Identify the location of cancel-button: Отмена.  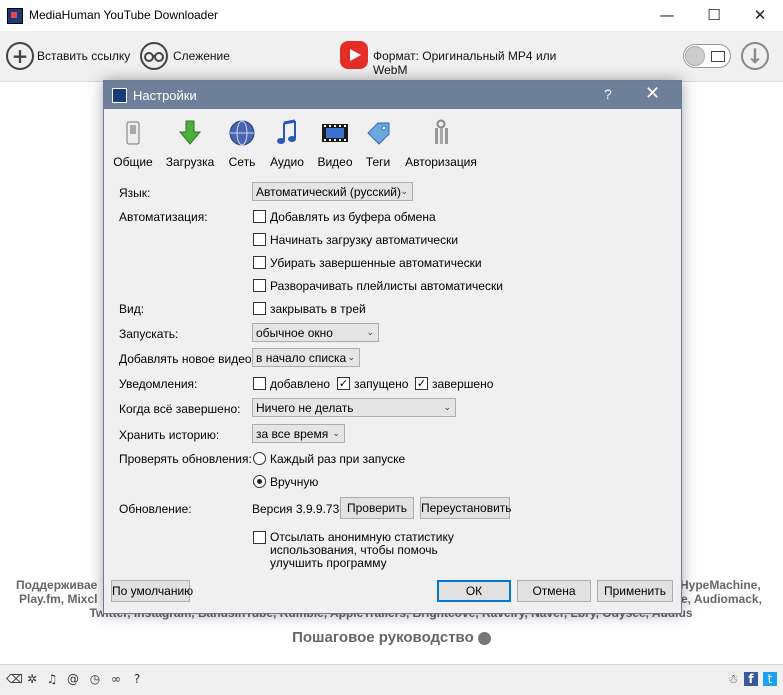
(554, 591).